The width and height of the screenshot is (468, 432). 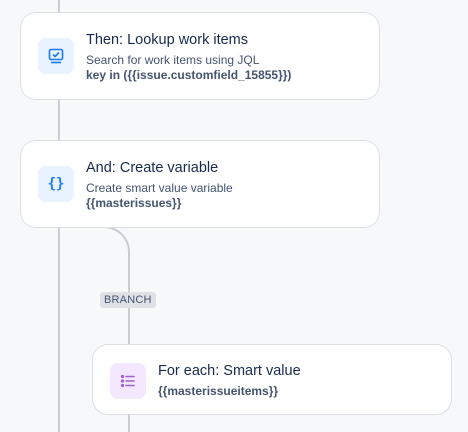 I want to click on branch-card-smart-value: {{masterissueitems}}, so click(x=218, y=391).